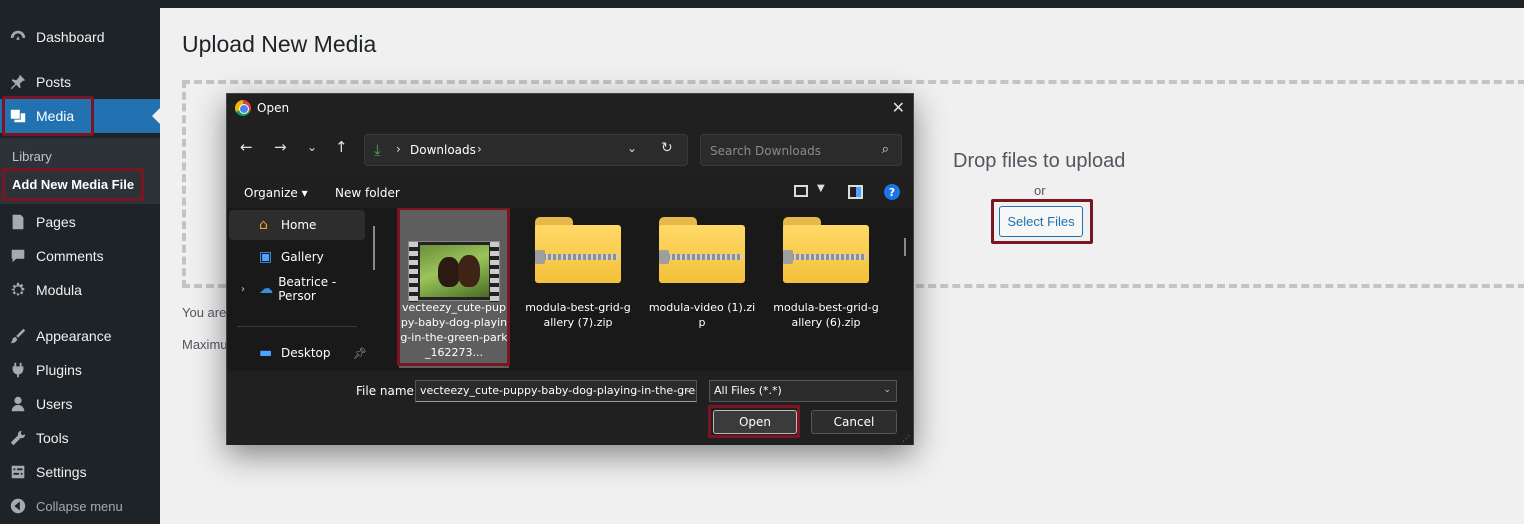 The image size is (1524, 524). Describe the element at coordinates (801, 191) in the screenshot. I see `view-mode-icon` at that location.